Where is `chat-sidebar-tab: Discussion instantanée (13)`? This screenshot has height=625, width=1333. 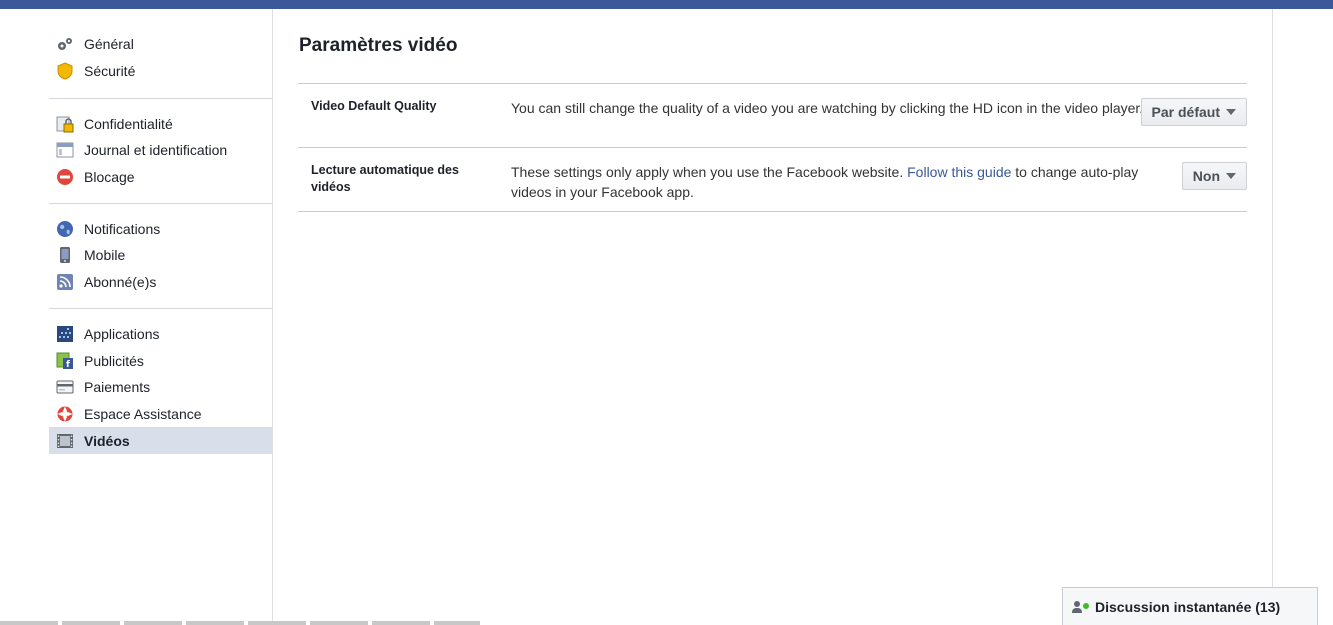
chat-sidebar-tab: Discussion instantanée (13) is located at coordinates (1190, 606).